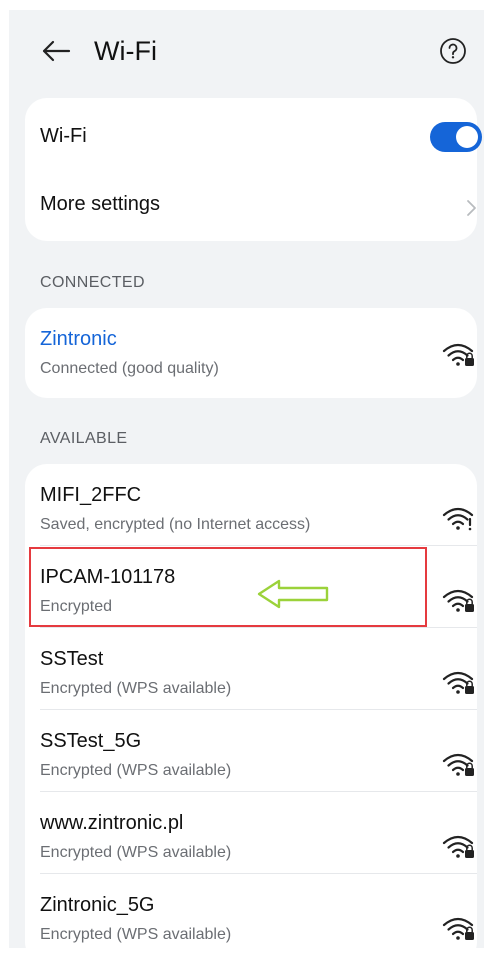 The width and height of the screenshot is (484, 953). I want to click on connected-section-label: CONNECTED, so click(92, 282).